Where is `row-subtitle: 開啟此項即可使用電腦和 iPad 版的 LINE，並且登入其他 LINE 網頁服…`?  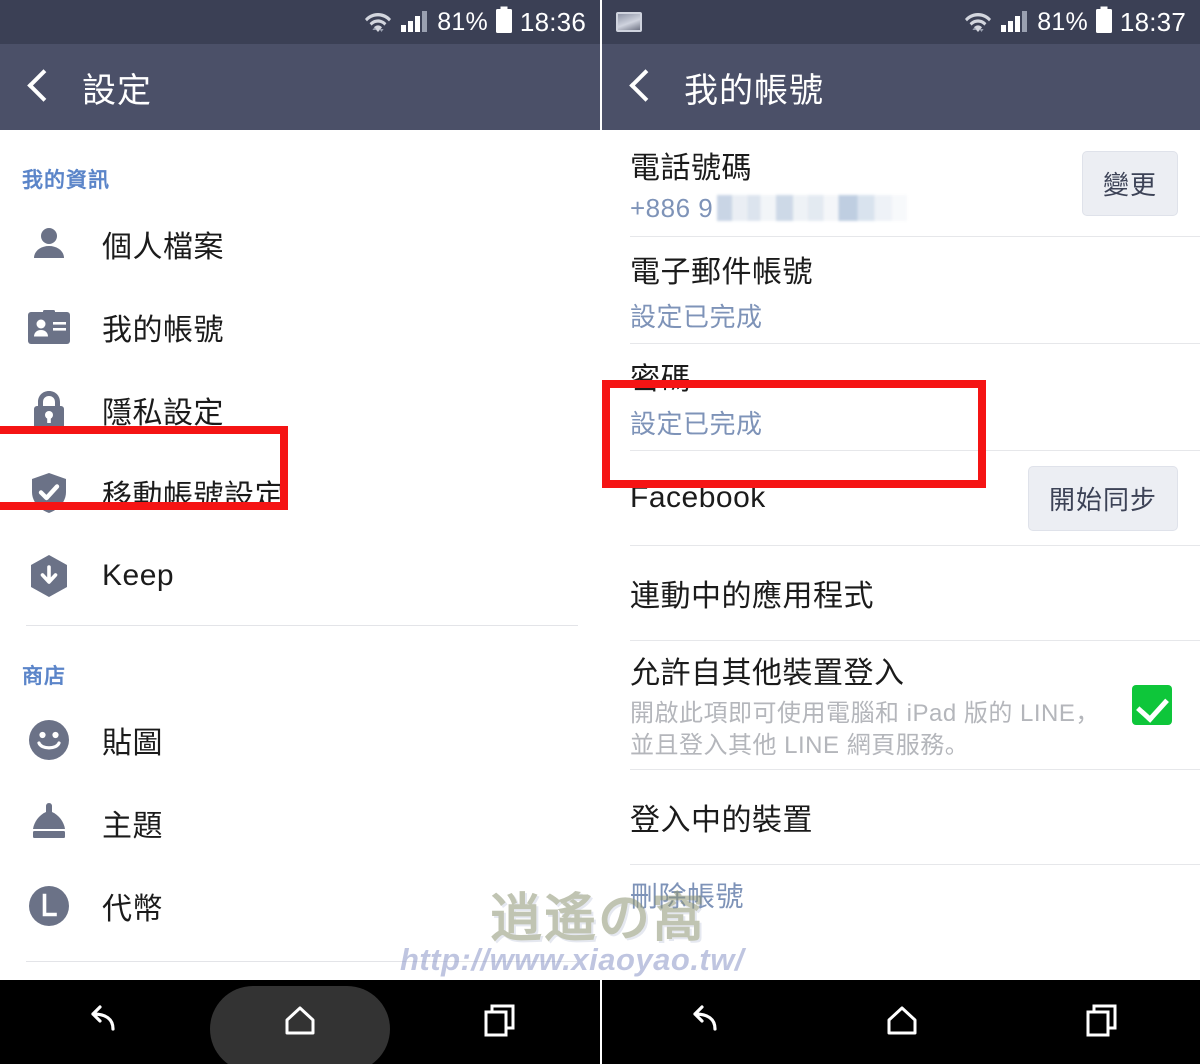
row-subtitle: 開啟此項即可使用電腦和 iPad 版的 LINE，並且登入其他 LINE 網頁服… is located at coordinates (865, 729).